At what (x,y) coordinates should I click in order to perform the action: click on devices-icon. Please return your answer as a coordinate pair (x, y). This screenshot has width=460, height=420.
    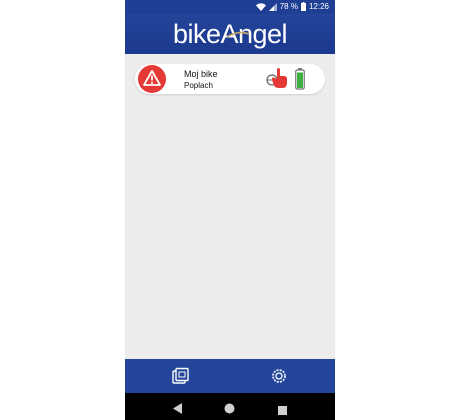
    Looking at the image, I should click on (181, 376).